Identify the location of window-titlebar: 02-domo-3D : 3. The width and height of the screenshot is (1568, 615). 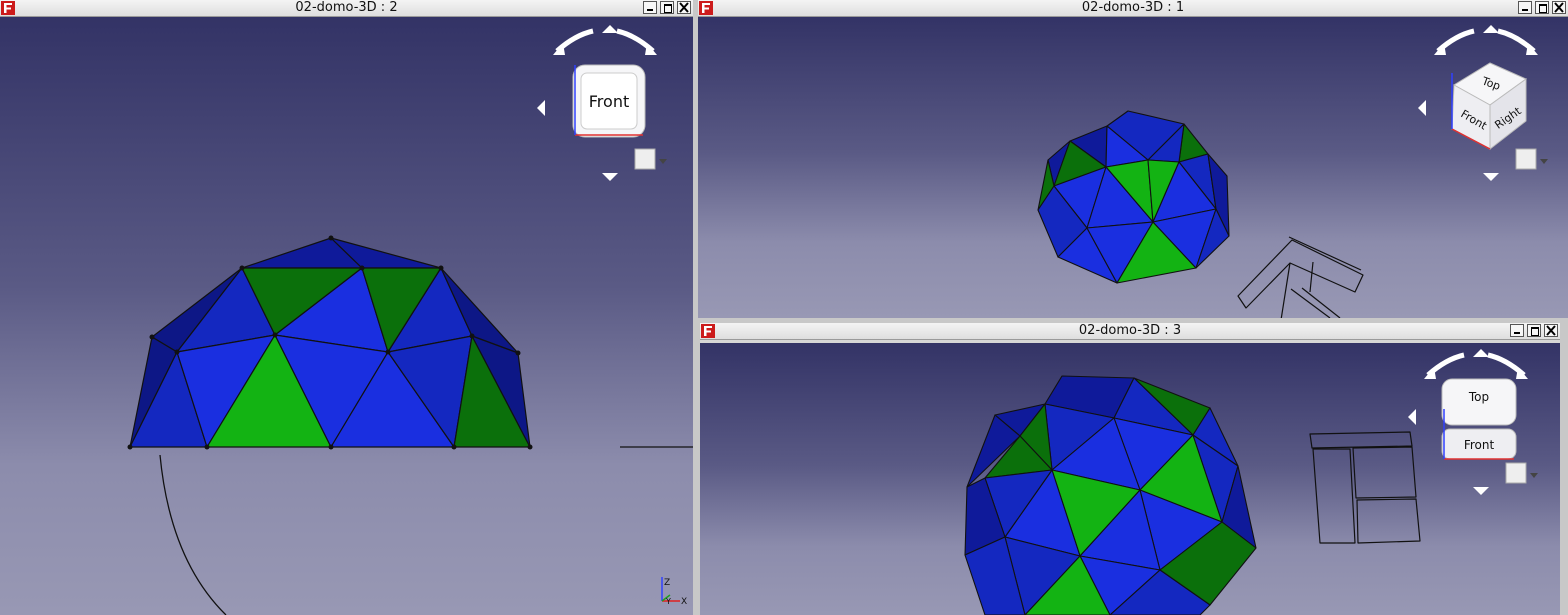
(1130, 331).